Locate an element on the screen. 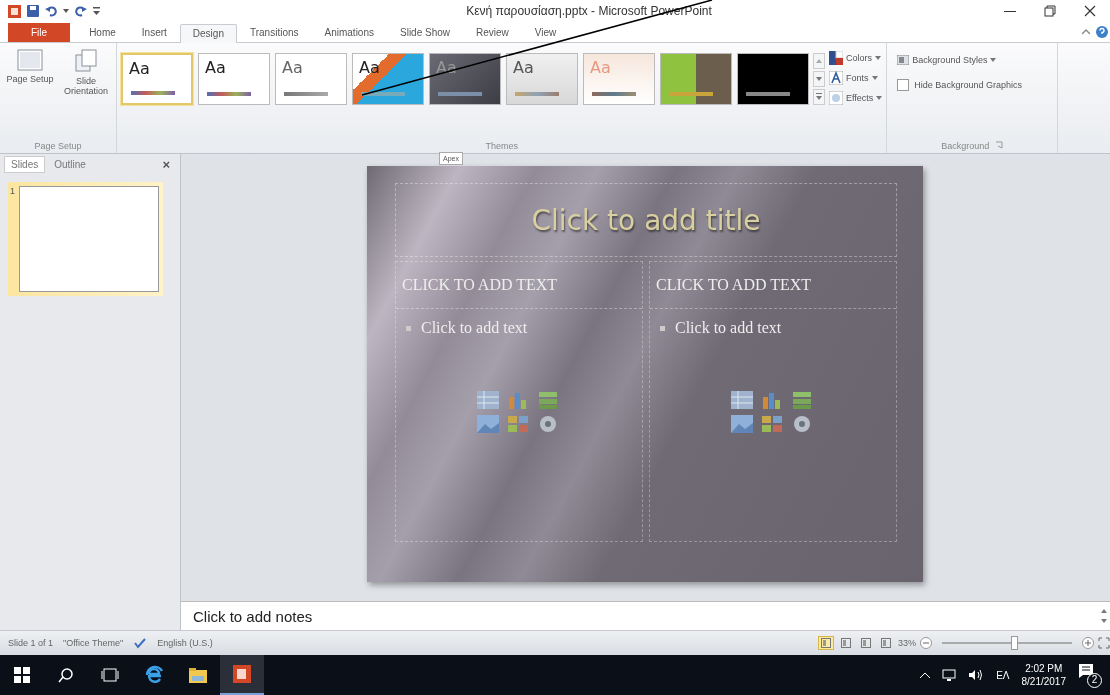 The width and height of the screenshot is (1110, 695). task-view-icon is located at coordinates (110, 675).